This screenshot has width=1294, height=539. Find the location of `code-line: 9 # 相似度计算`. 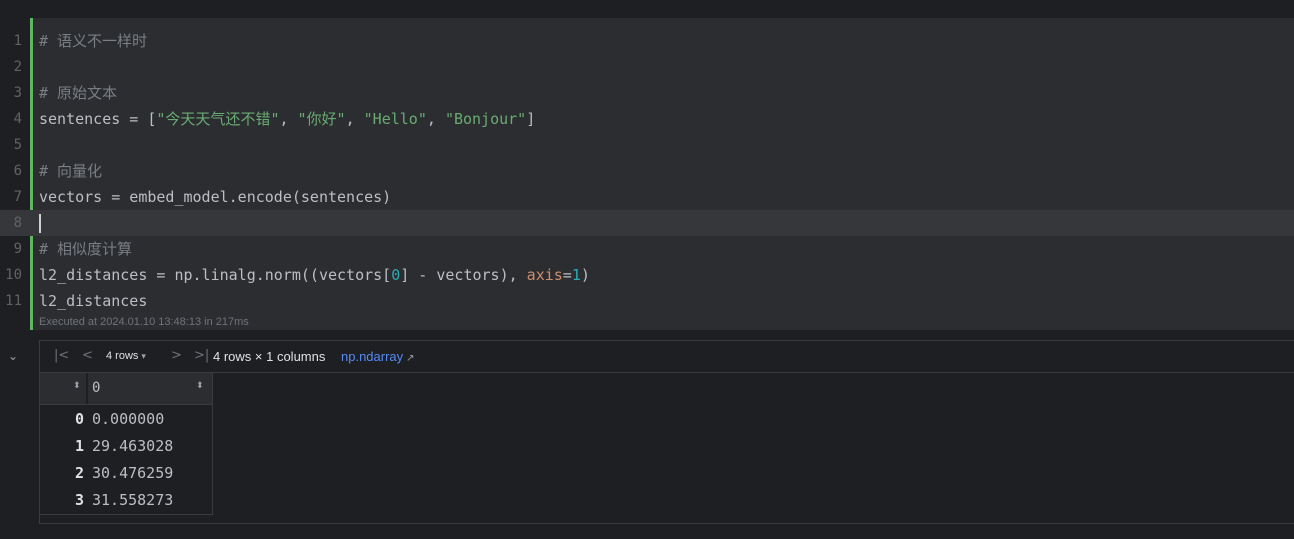

code-line: 9 # 相似度计算 is located at coordinates (647, 249).